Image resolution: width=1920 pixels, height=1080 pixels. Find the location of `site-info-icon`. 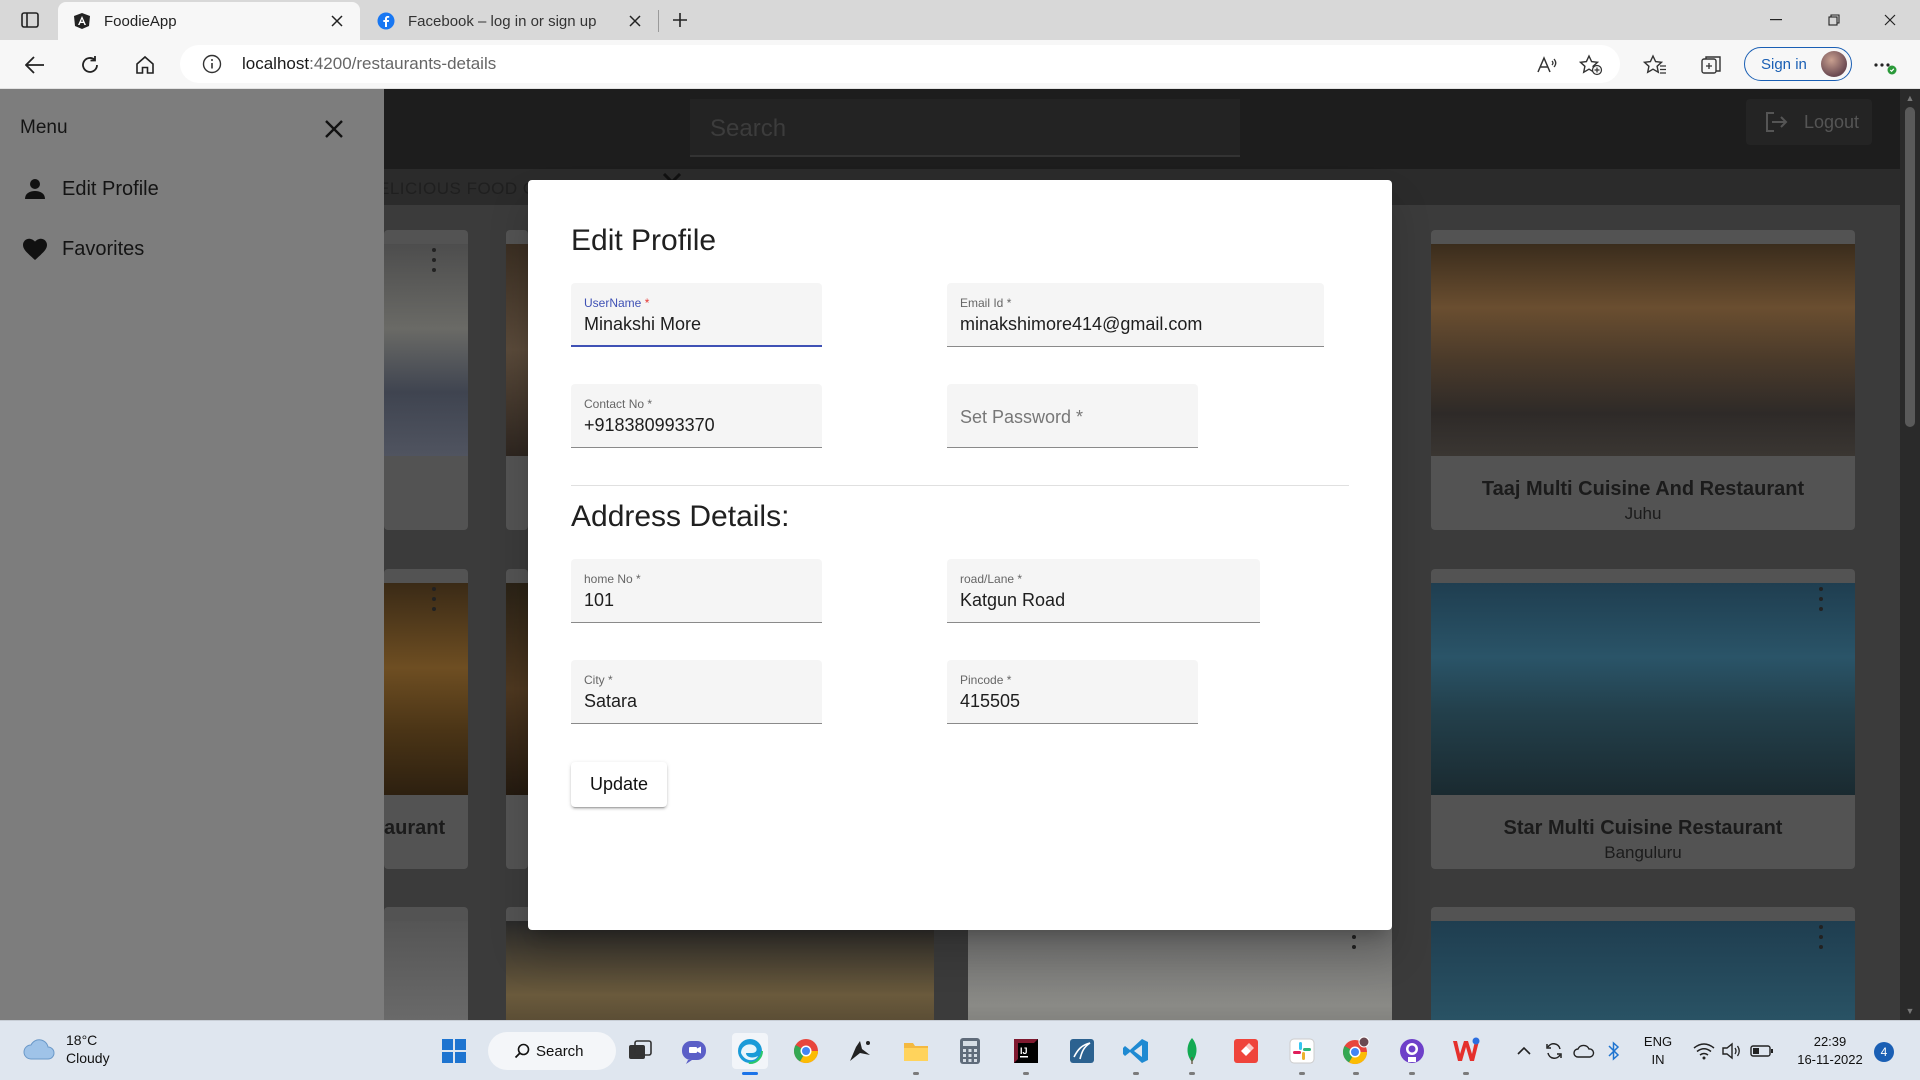

site-info-icon is located at coordinates (212, 64).